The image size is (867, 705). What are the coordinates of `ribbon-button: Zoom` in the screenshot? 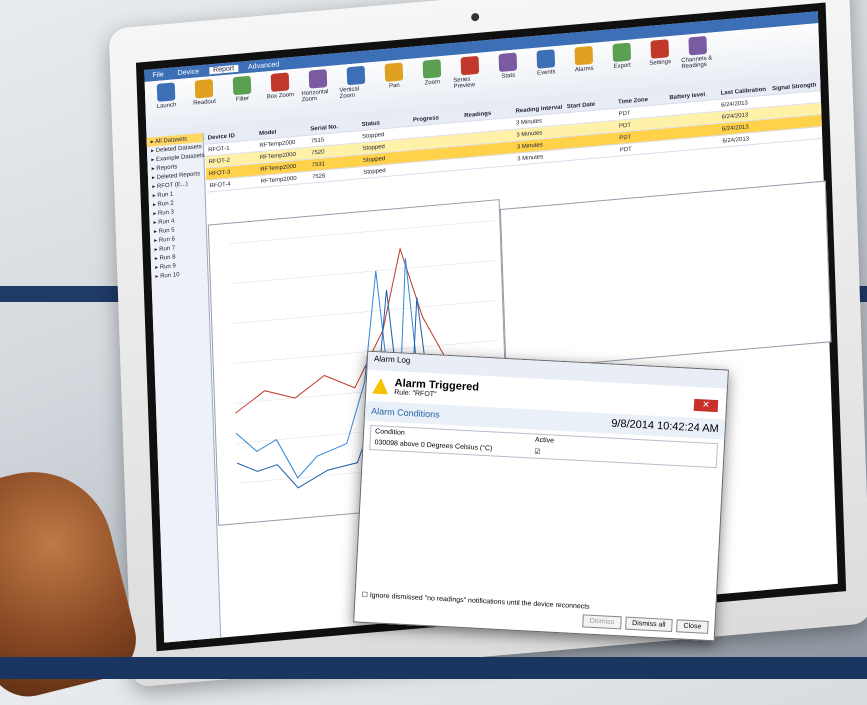 It's located at (433, 87).